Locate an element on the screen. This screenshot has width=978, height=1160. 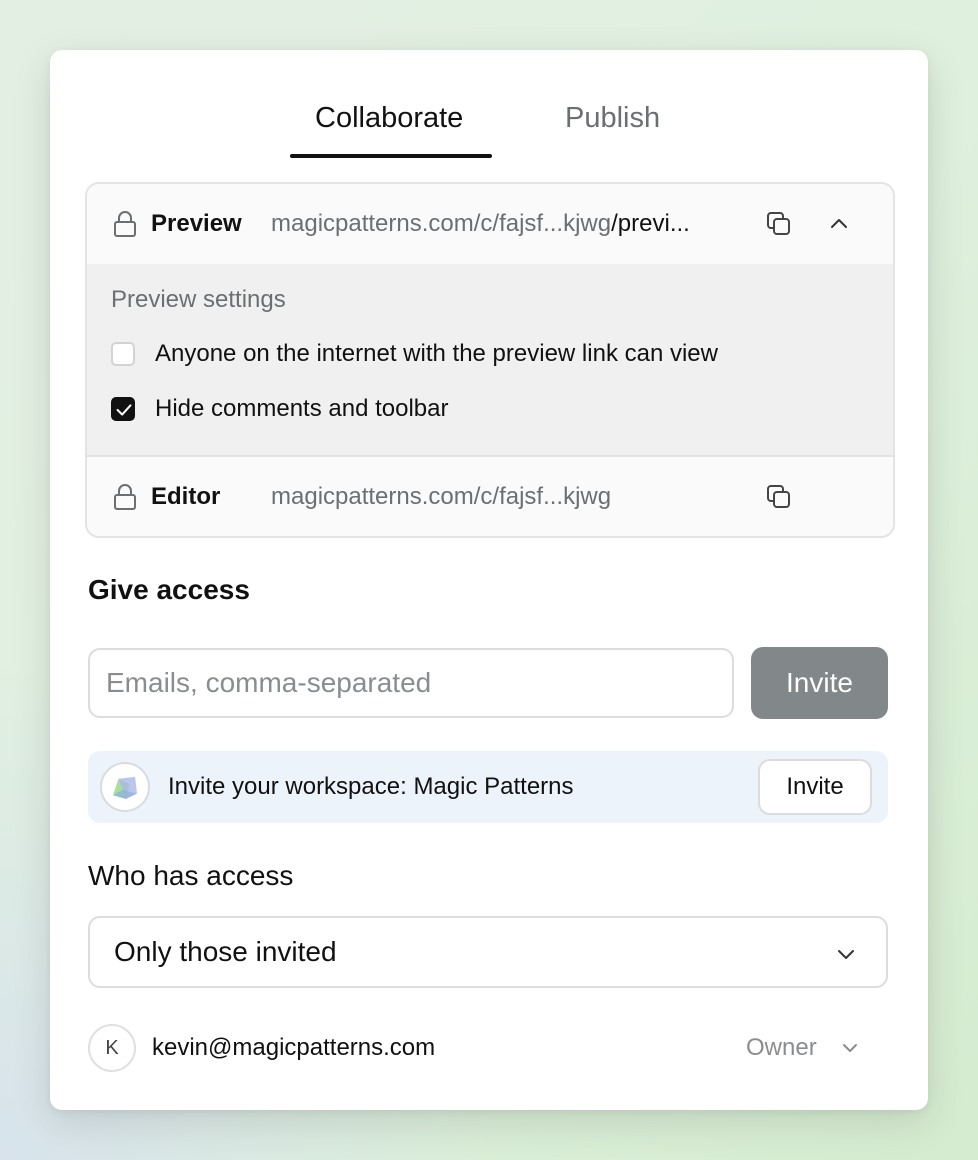
access-level-select: Only those invited is located at coordinates (488, 952).